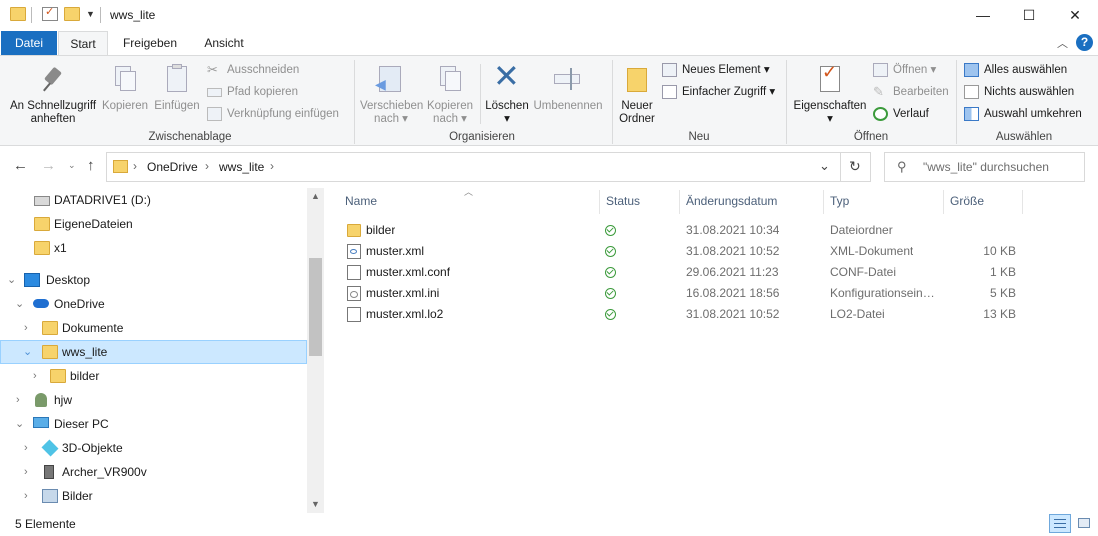 This screenshot has height=536, width=1098. What do you see at coordinates (901, 114) in the screenshot?
I see `history-button: Verlauf` at bounding box center [901, 114].